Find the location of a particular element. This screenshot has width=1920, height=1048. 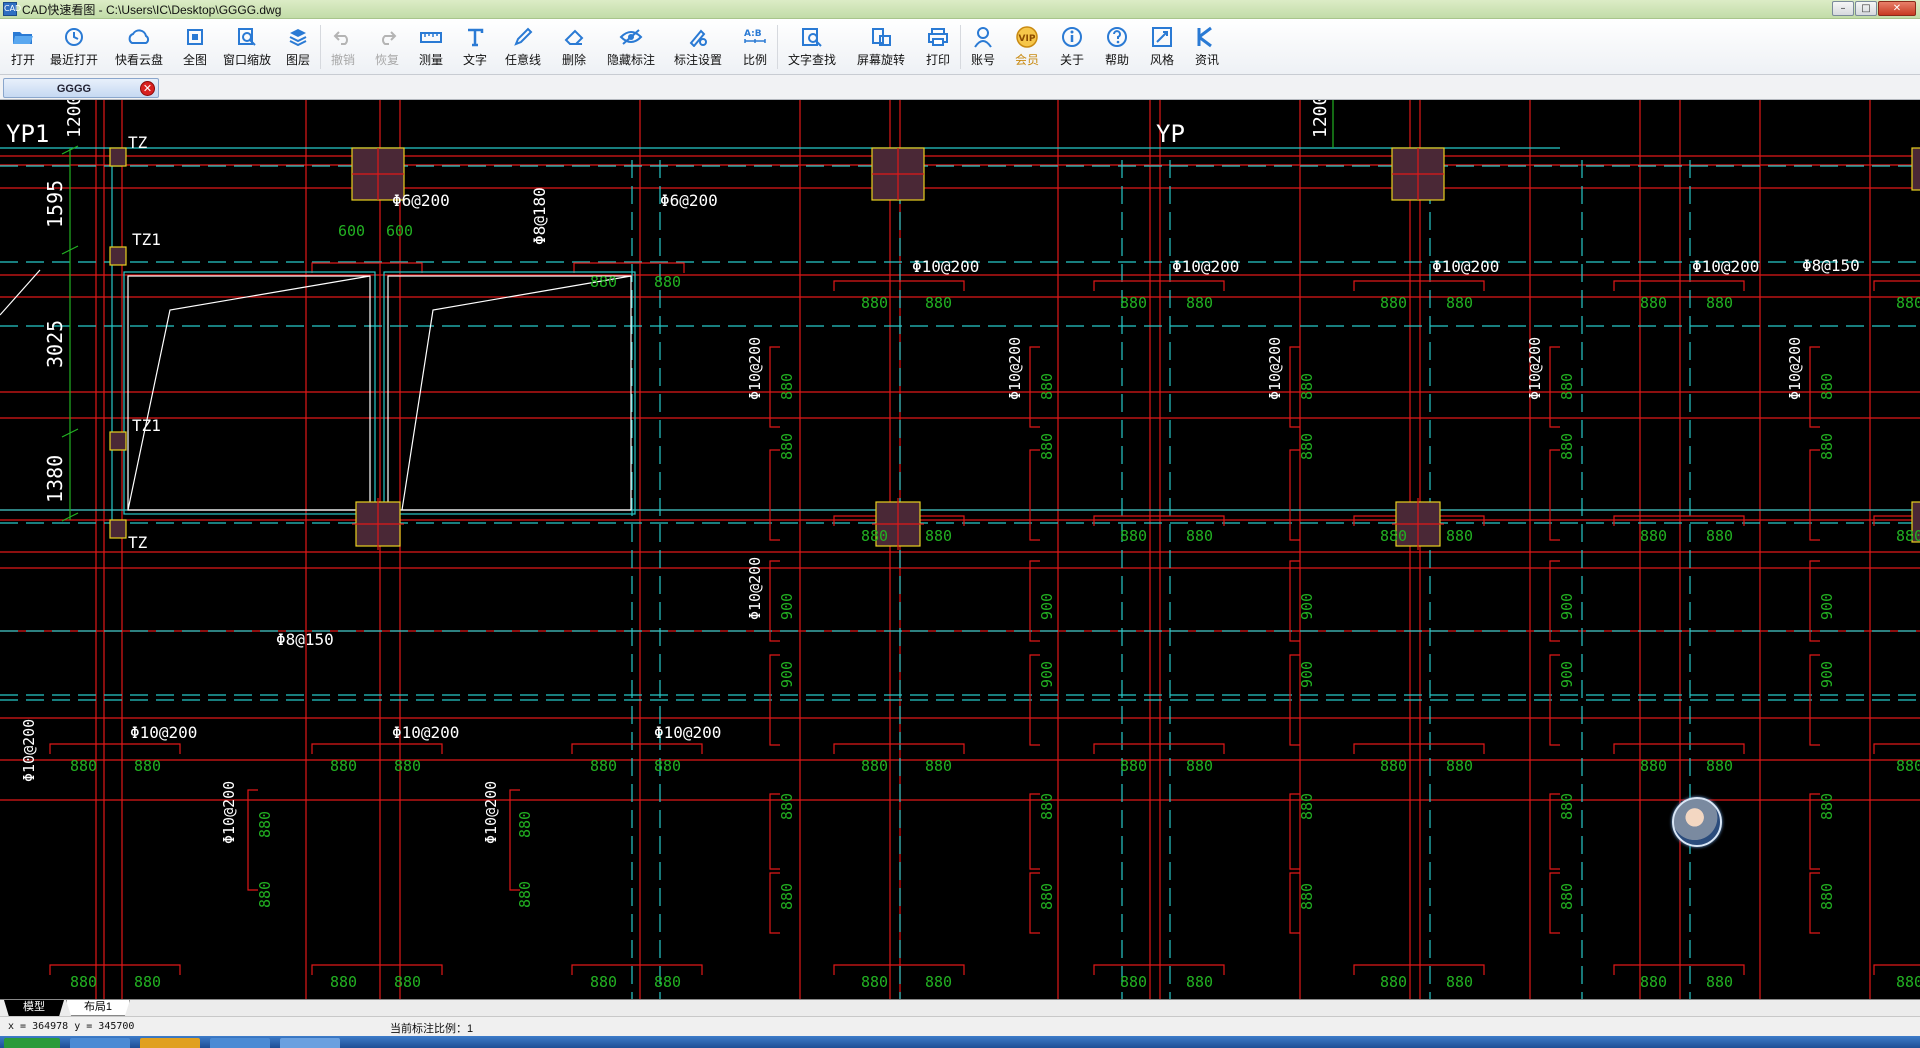

toolbar-news-button: 资讯 is located at coordinates (1207, 47).